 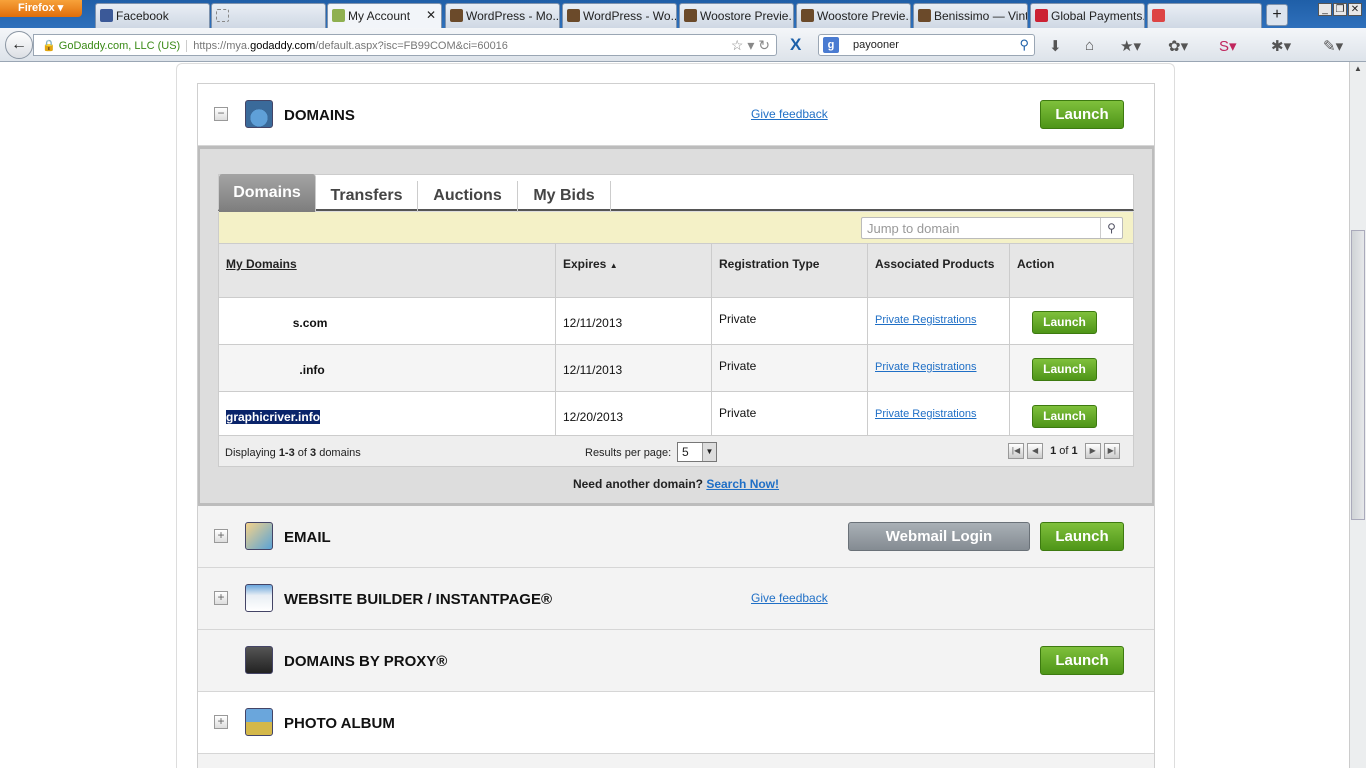 I want to click on window-controls: _ ❐ ✕, so click(x=1339, y=8).